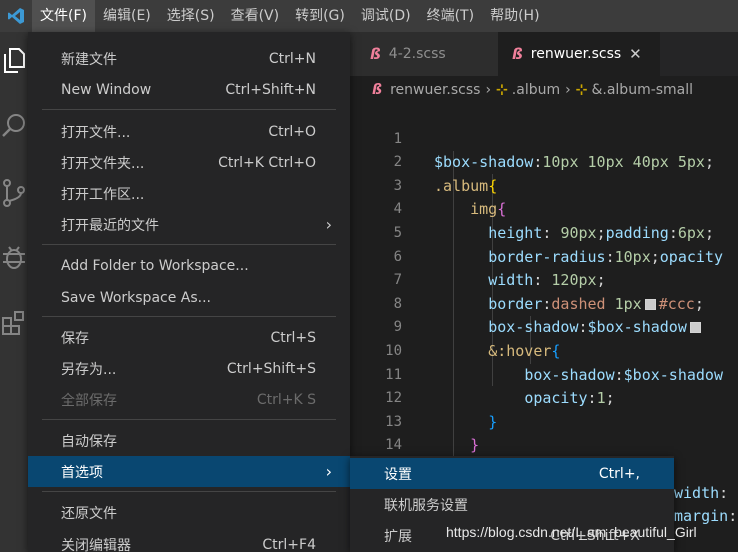 The height and width of the screenshot is (552, 738). I want to click on menu-selection: 选择(S), so click(191, 16).